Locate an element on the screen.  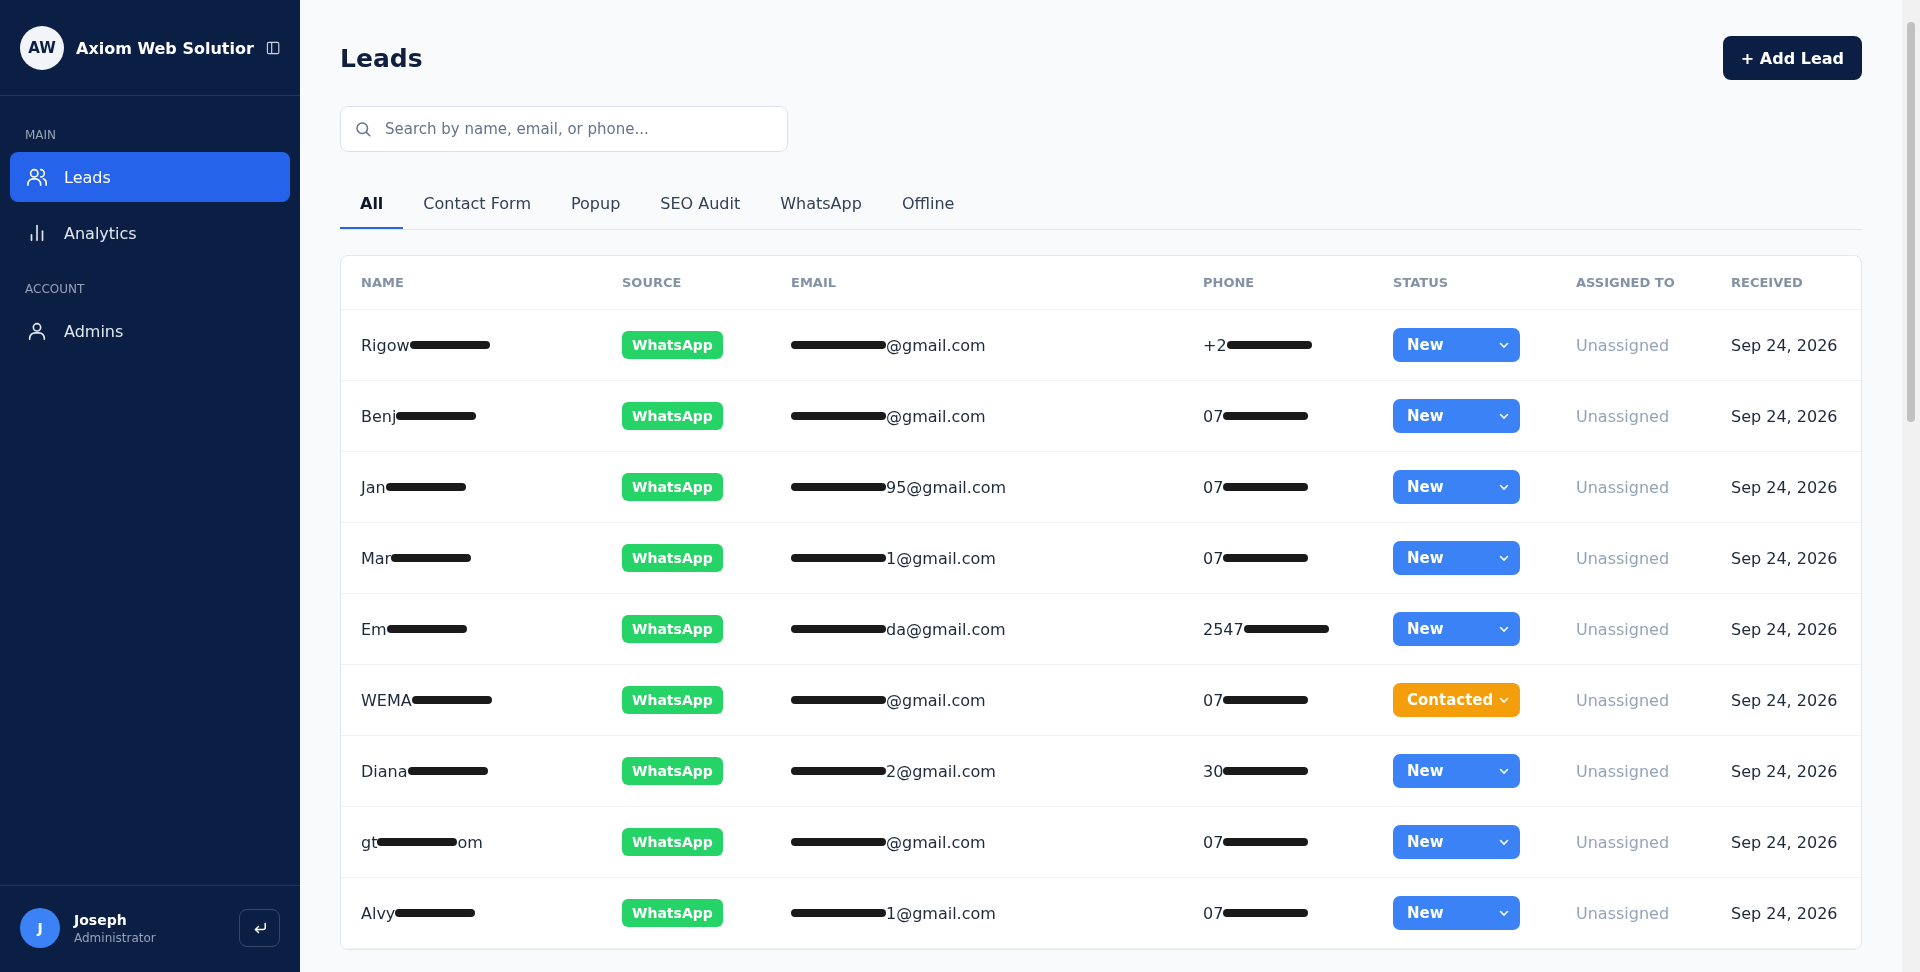
nav-item: Leads is located at coordinates (150, 177).